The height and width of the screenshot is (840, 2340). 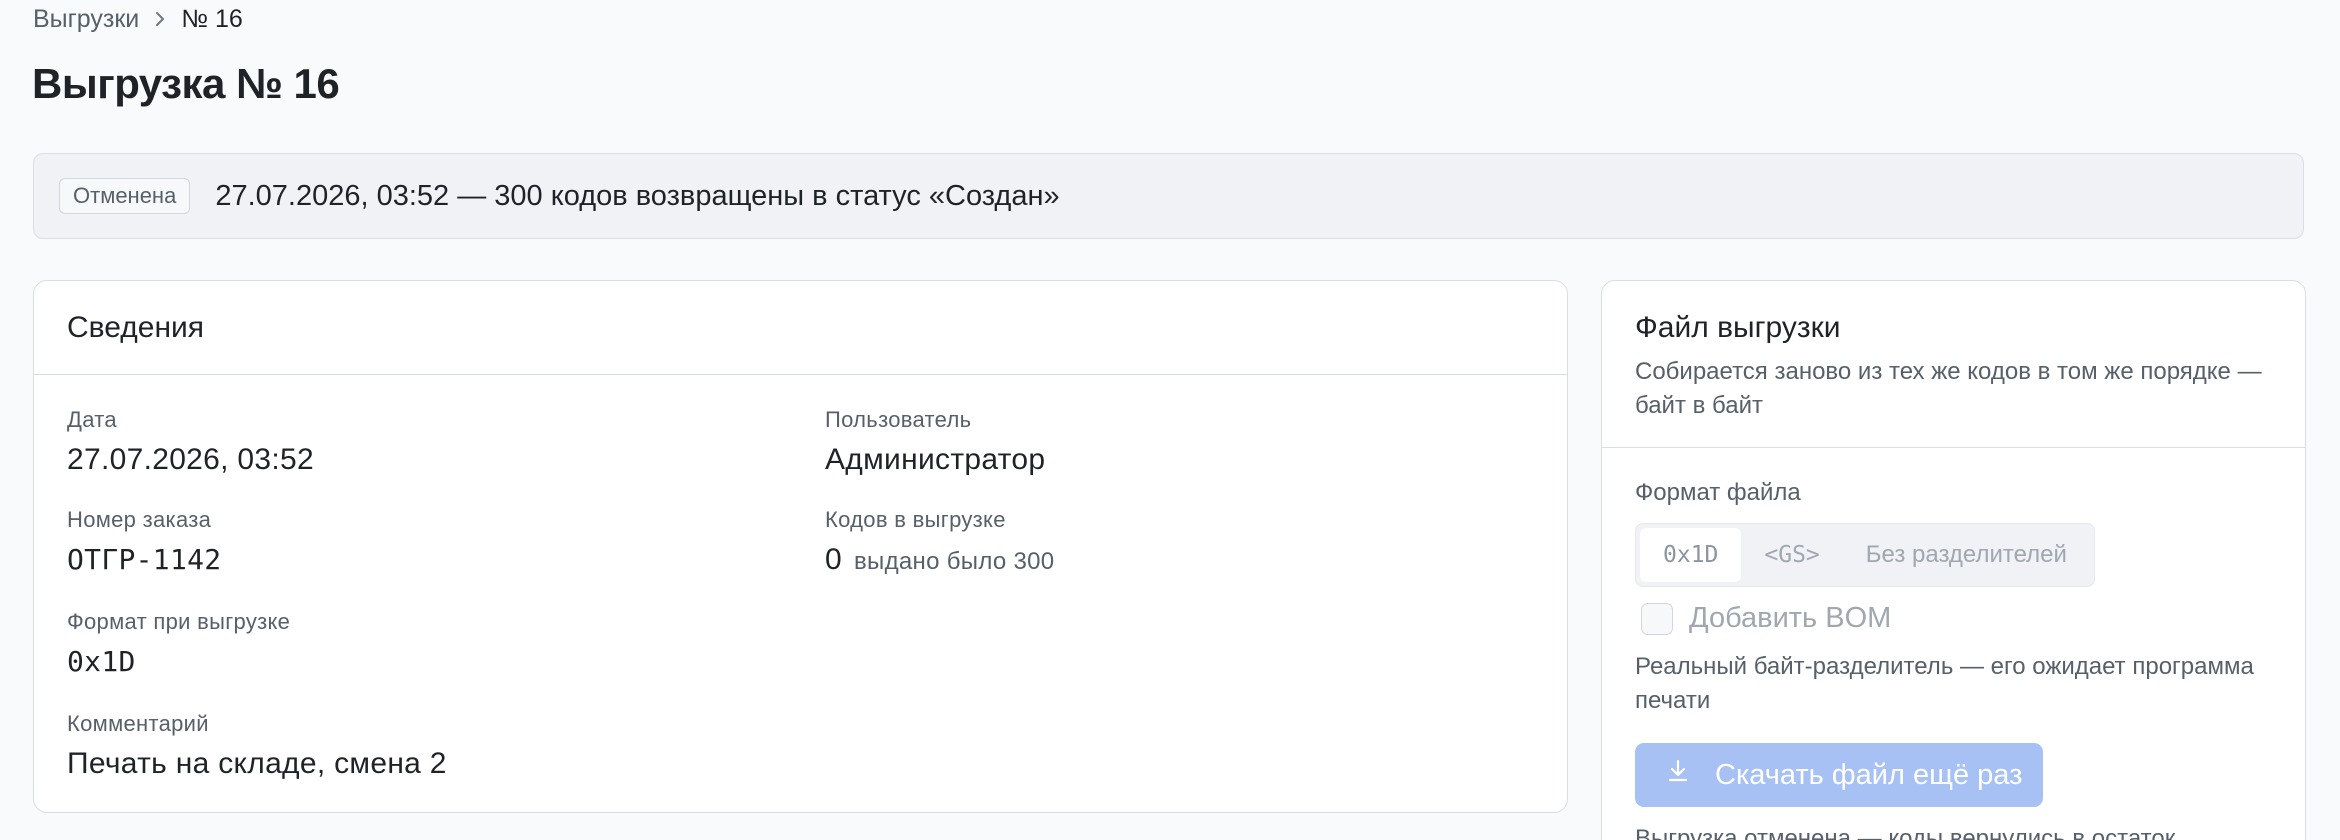 I want to click on field-comment-label: Комментарий, so click(x=138, y=723).